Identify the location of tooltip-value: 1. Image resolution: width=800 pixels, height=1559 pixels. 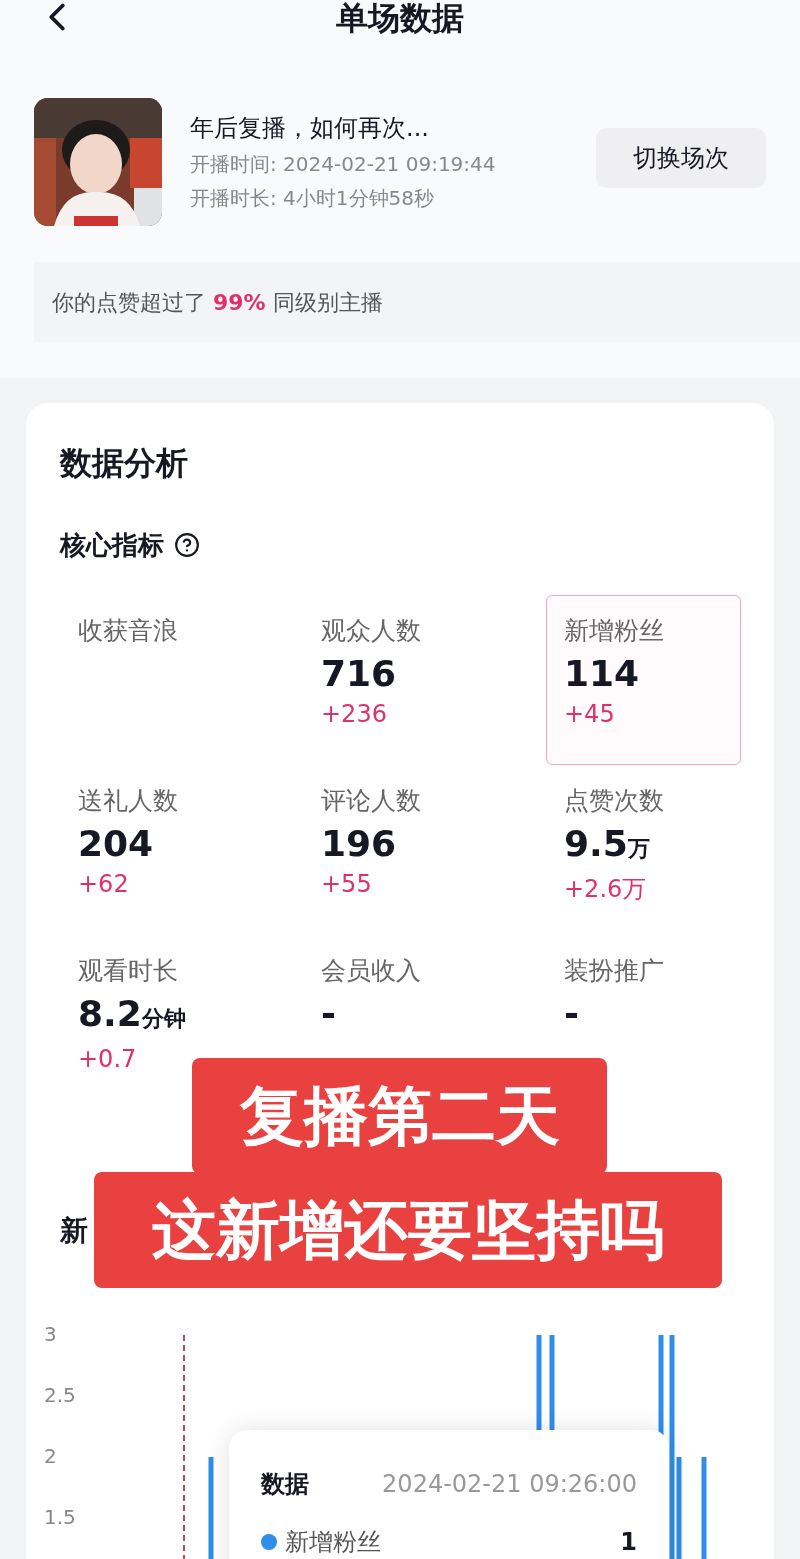
(628, 1542).